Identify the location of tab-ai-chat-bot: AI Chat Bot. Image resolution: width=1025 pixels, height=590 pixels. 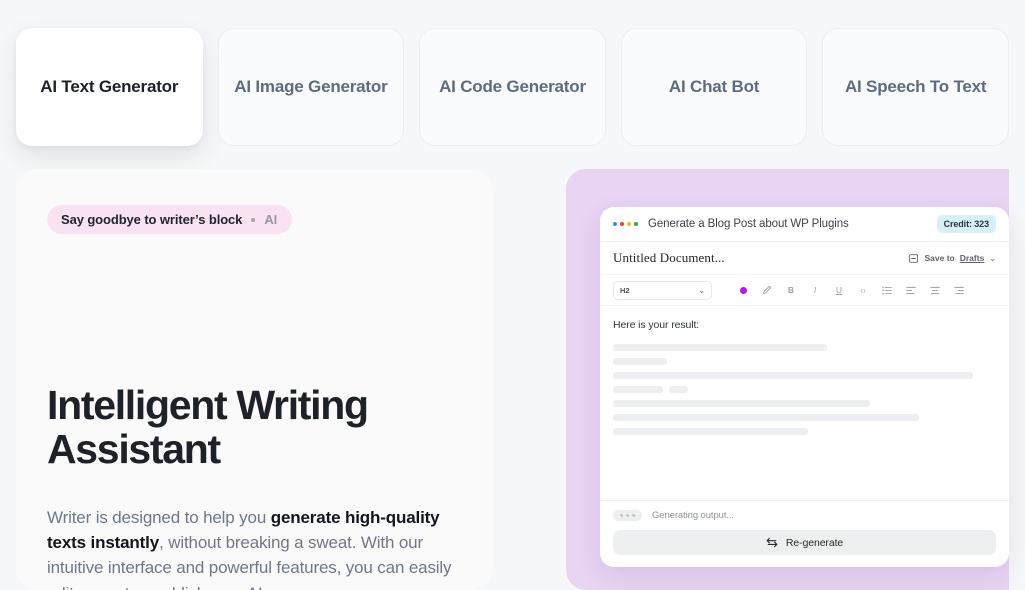
(714, 87).